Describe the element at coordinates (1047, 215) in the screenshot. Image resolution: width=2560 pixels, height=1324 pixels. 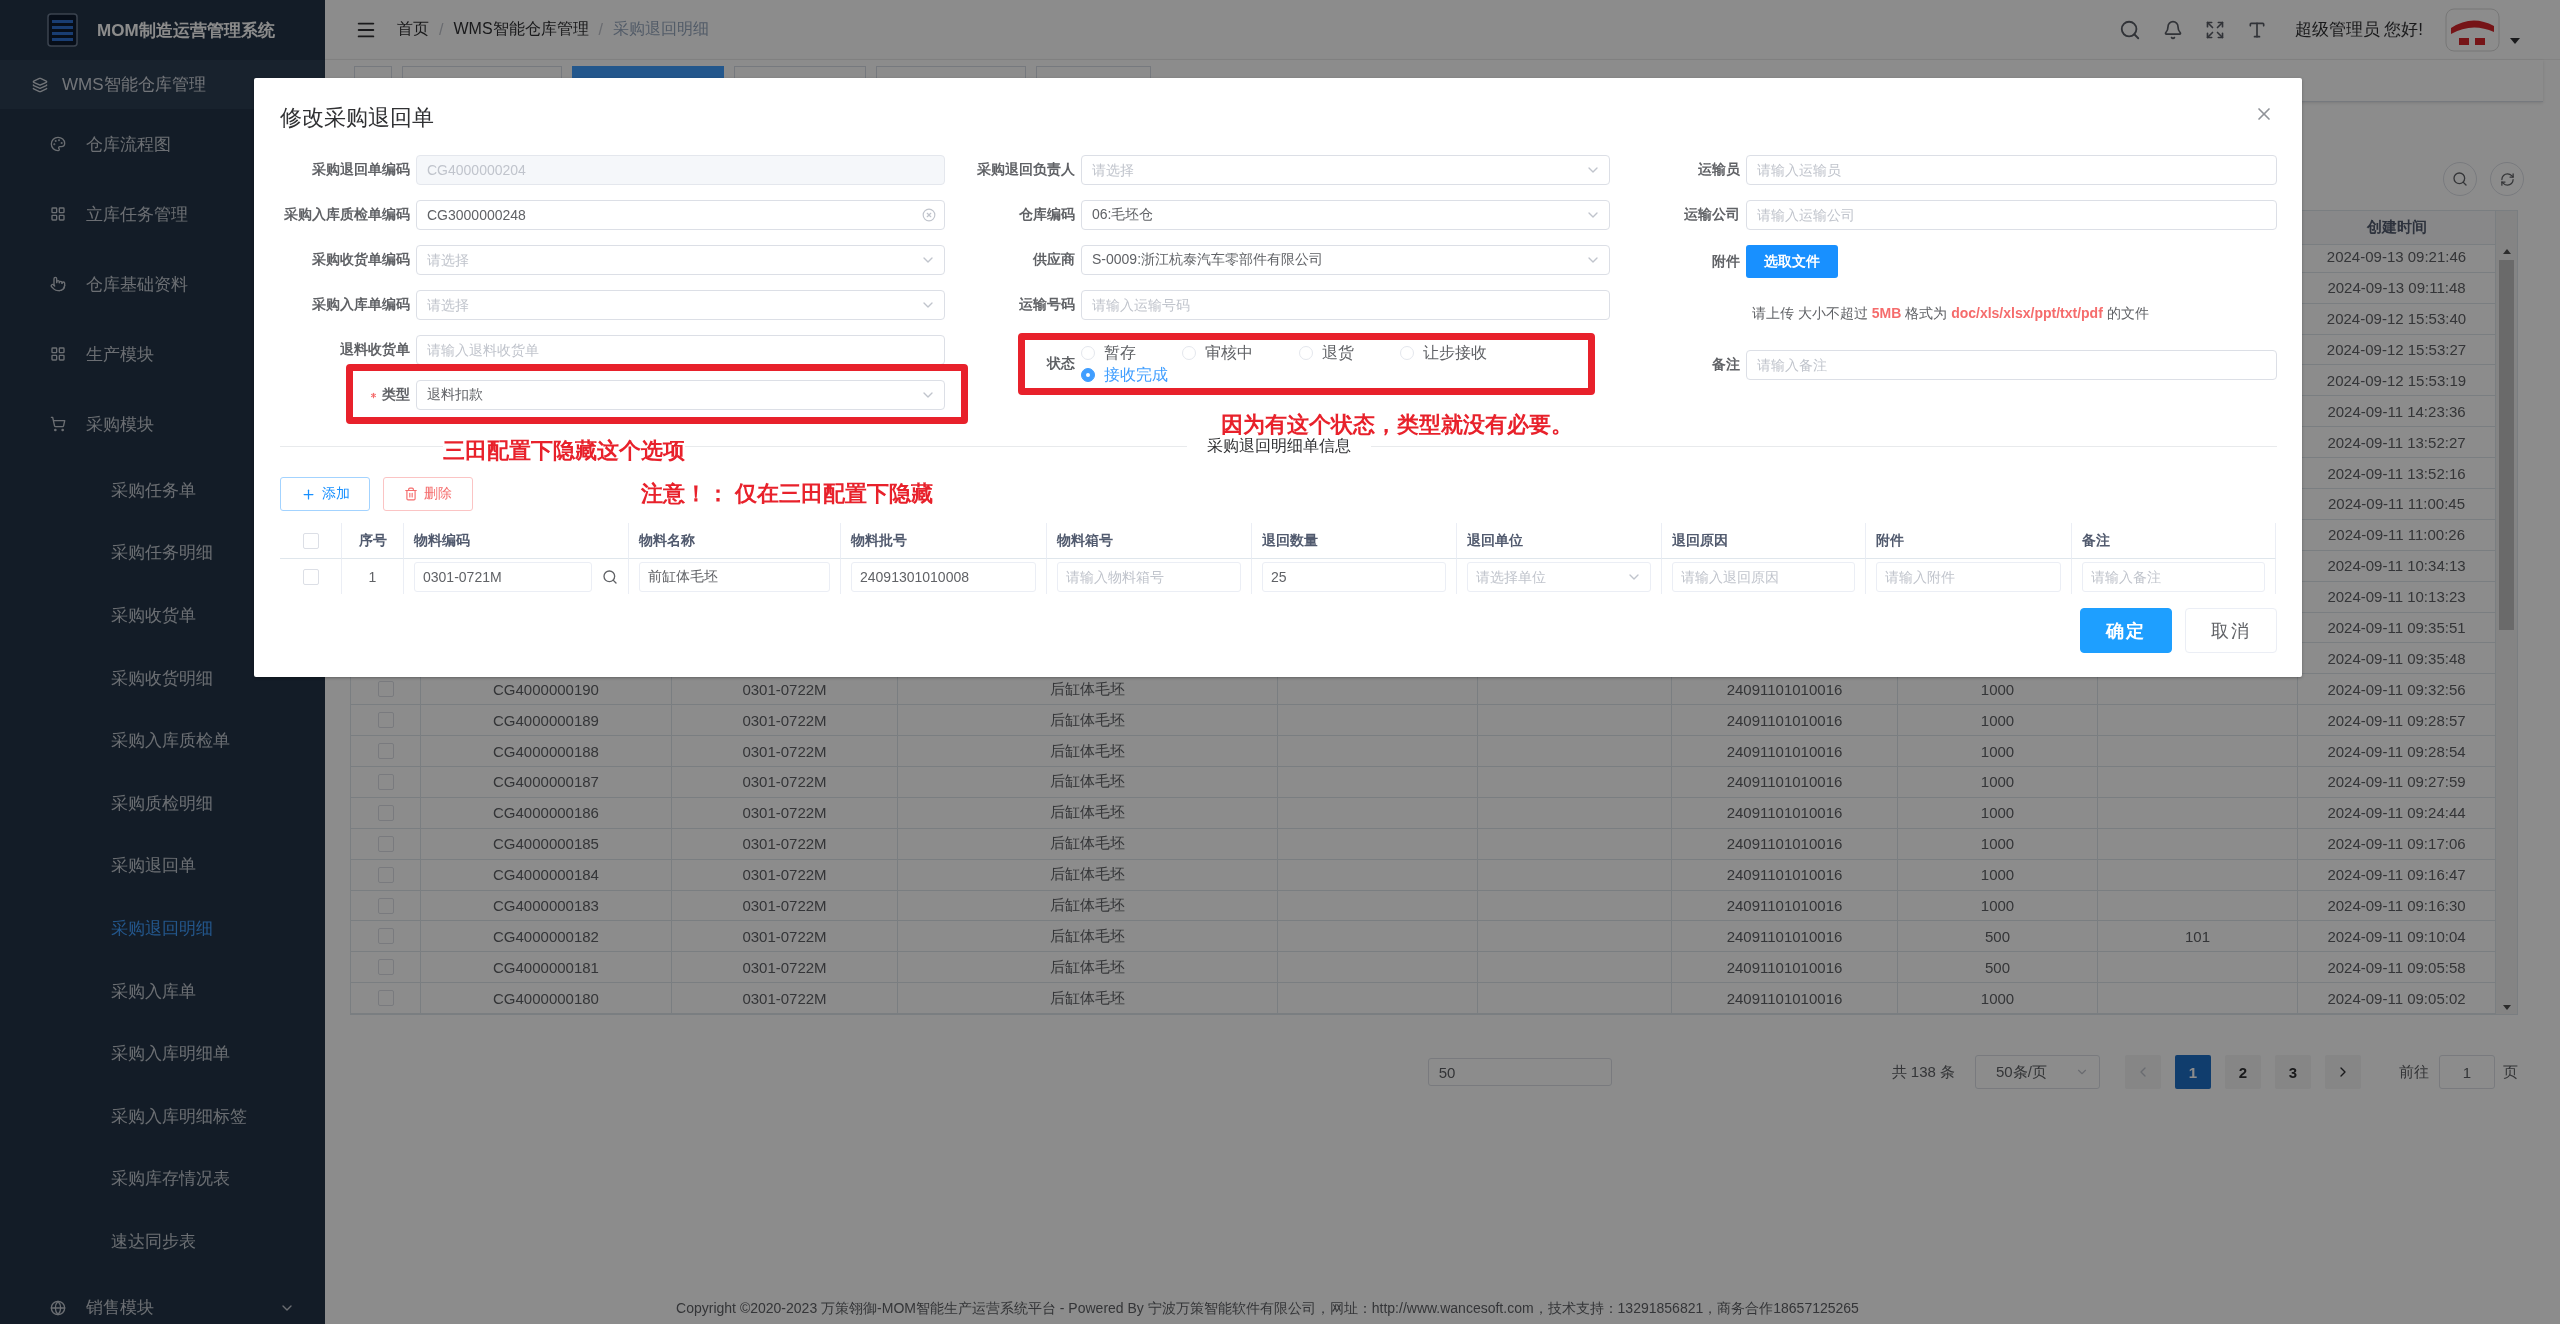
I see `field-label: 仓库编码` at that location.